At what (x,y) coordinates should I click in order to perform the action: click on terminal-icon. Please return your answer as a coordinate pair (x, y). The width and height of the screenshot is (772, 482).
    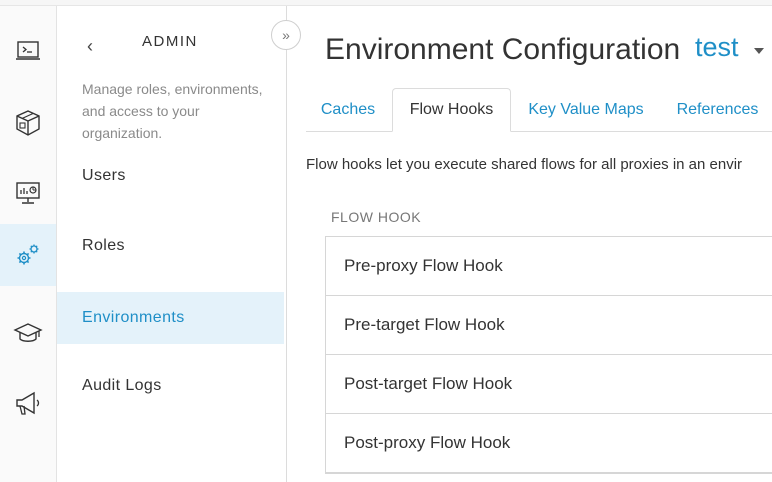
    Looking at the image, I should click on (28, 50).